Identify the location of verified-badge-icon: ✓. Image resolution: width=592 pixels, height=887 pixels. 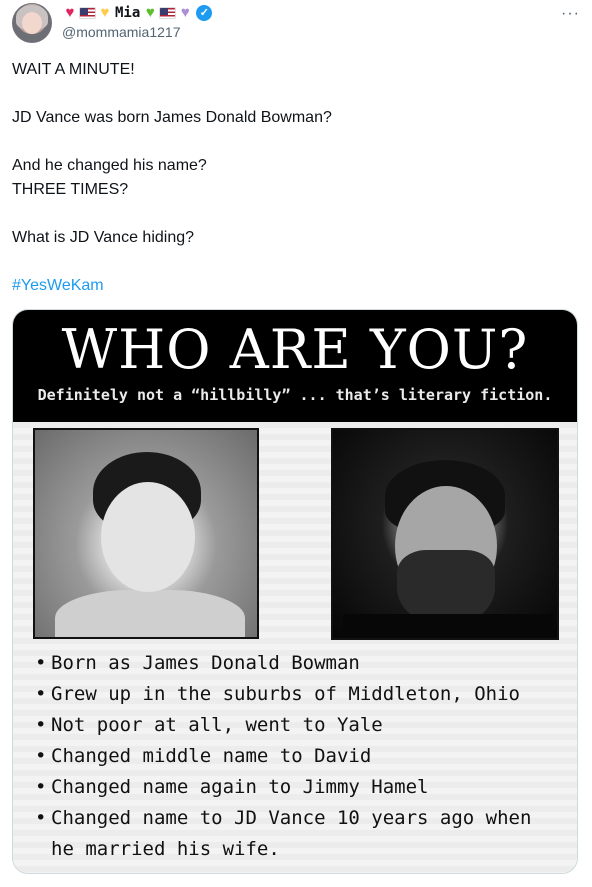
(204, 13).